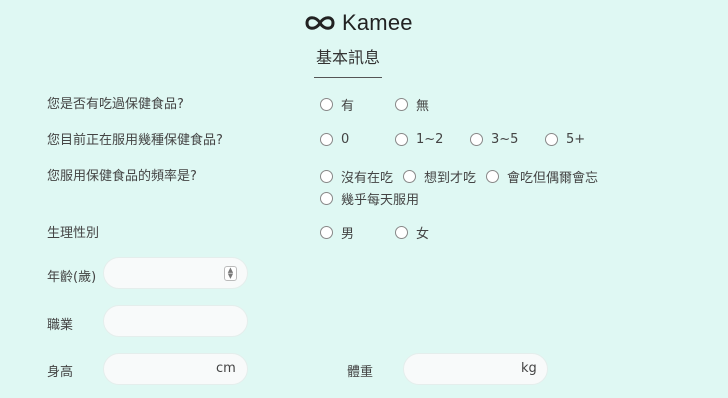 This screenshot has height=398, width=728. Describe the element at coordinates (505, 139) in the screenshot. I see `radio-label: 3~5` at that location.